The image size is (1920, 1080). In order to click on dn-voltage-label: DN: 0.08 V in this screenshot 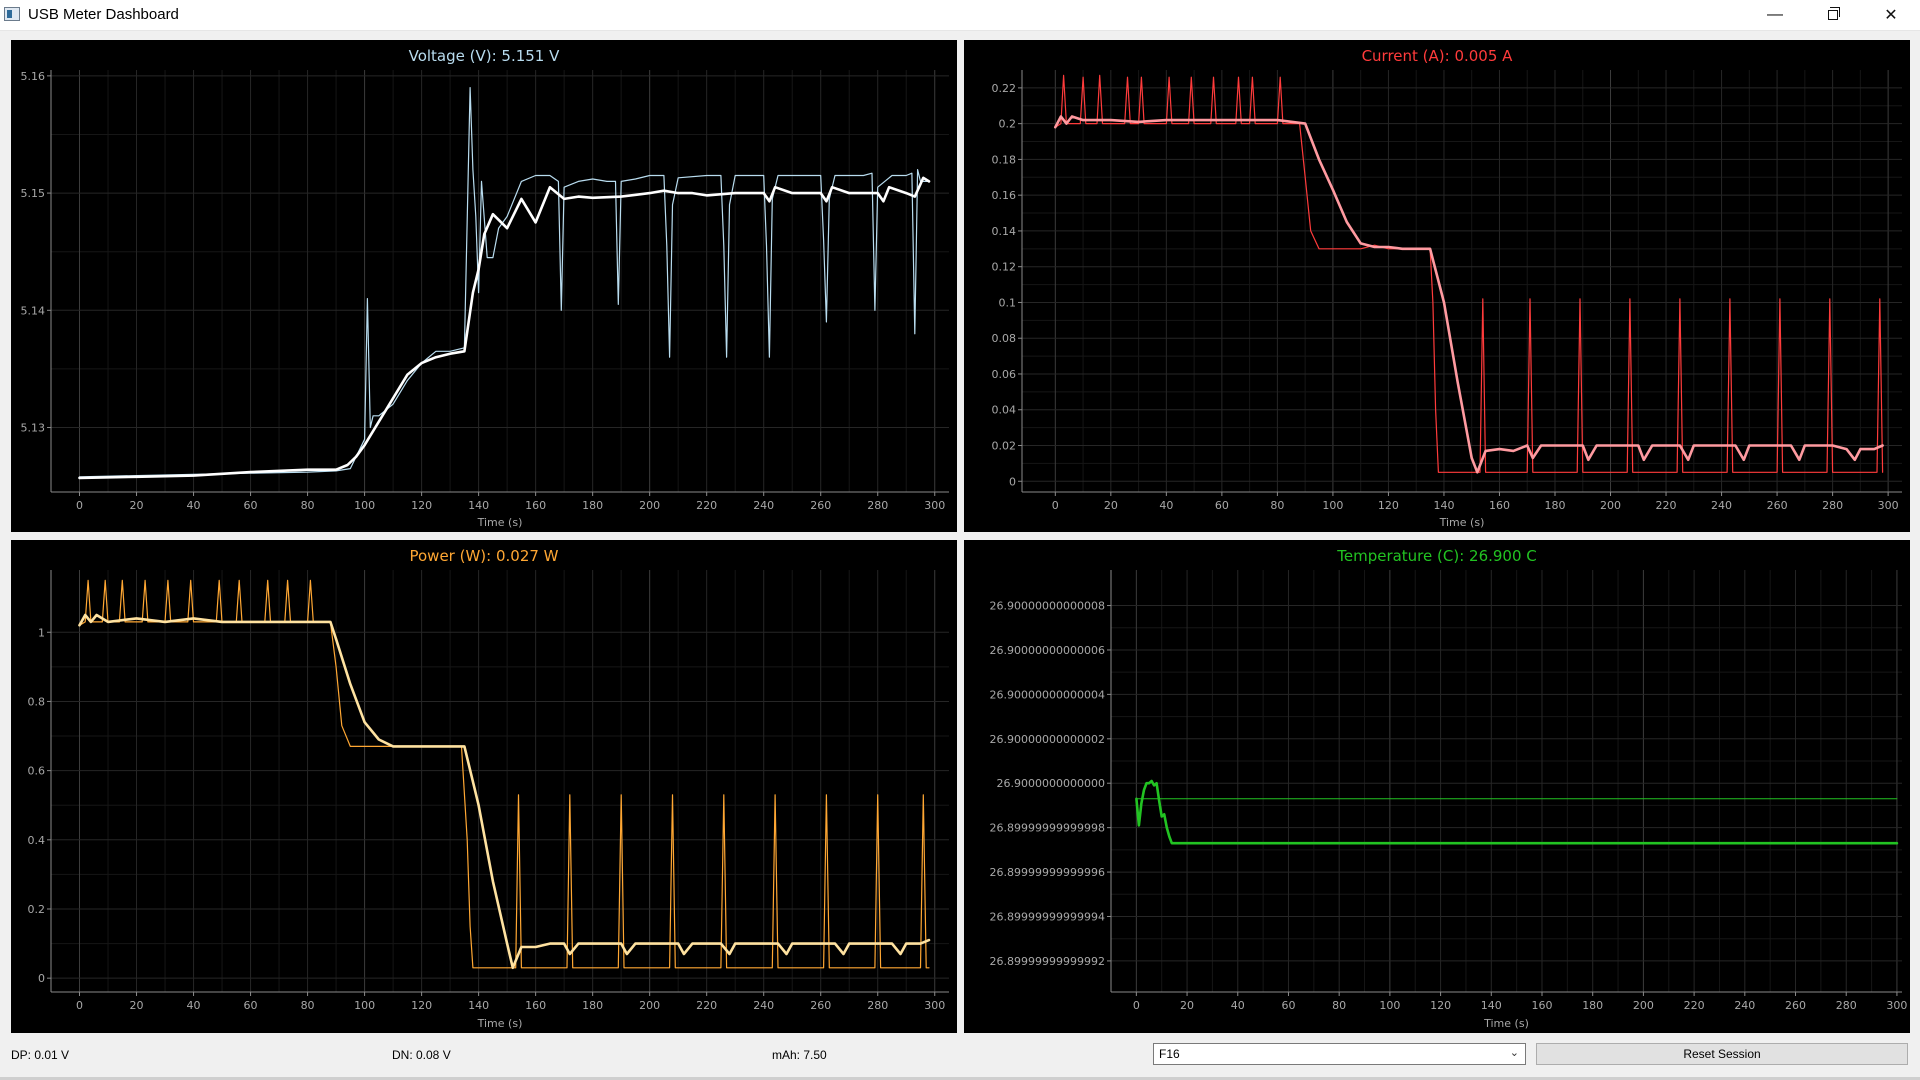, I will do `click(421, 1055)`.